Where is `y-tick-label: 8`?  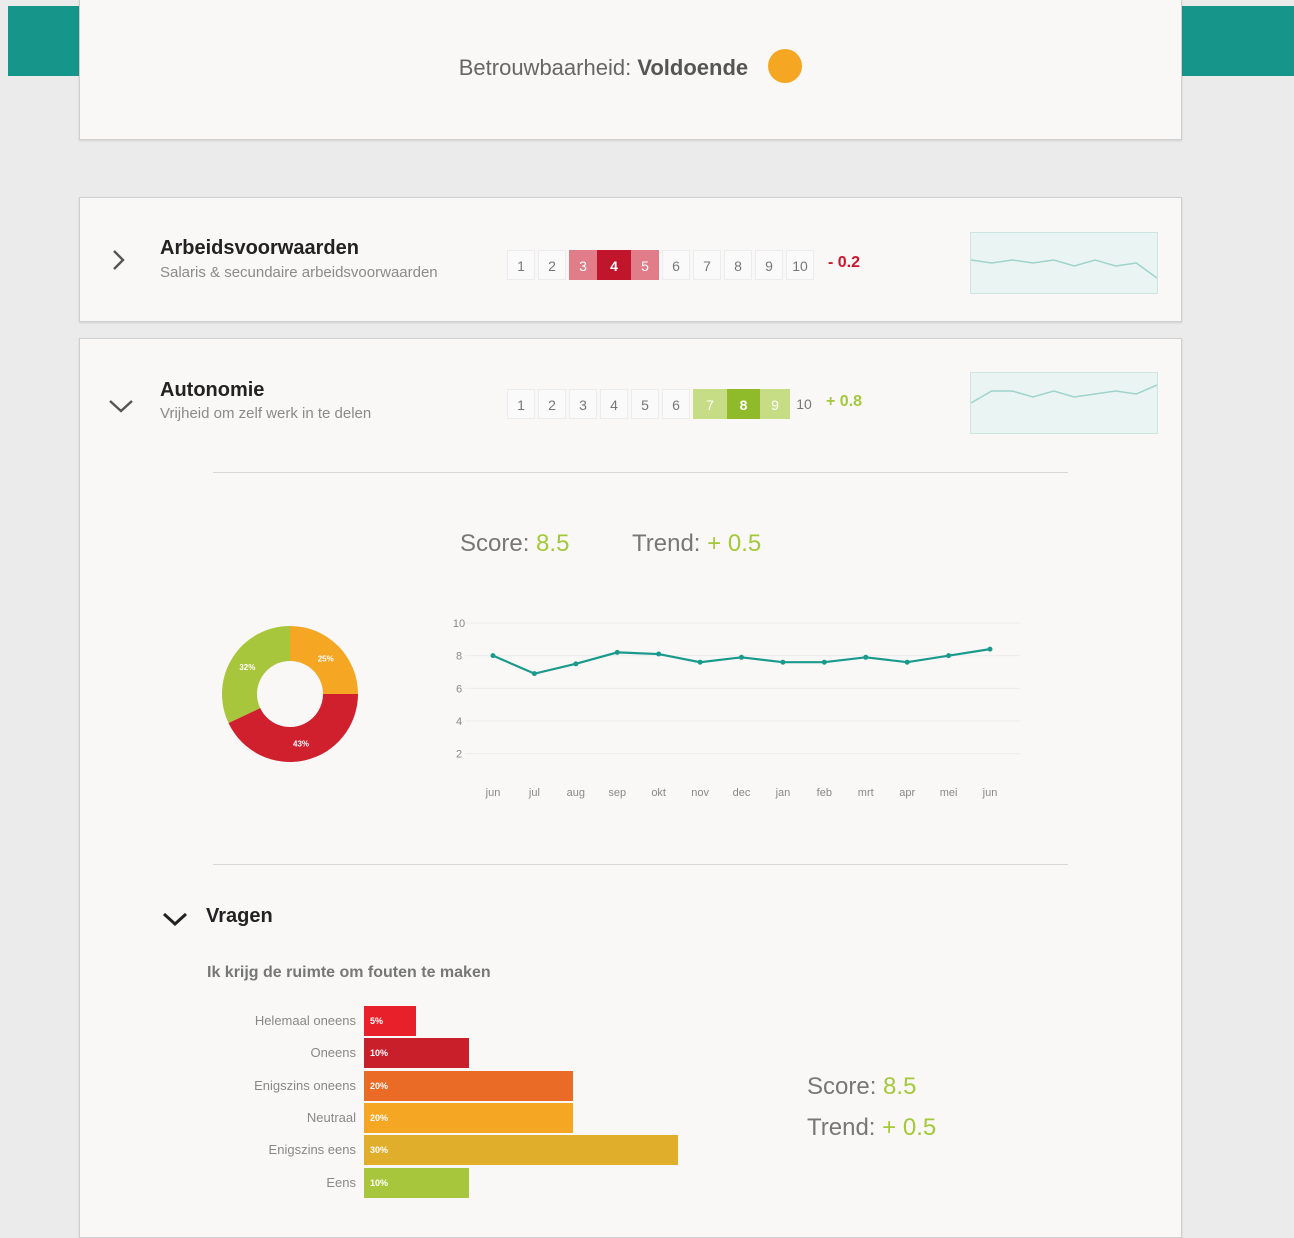 y-tick-label: 8 is located at coordinates (459, 657).